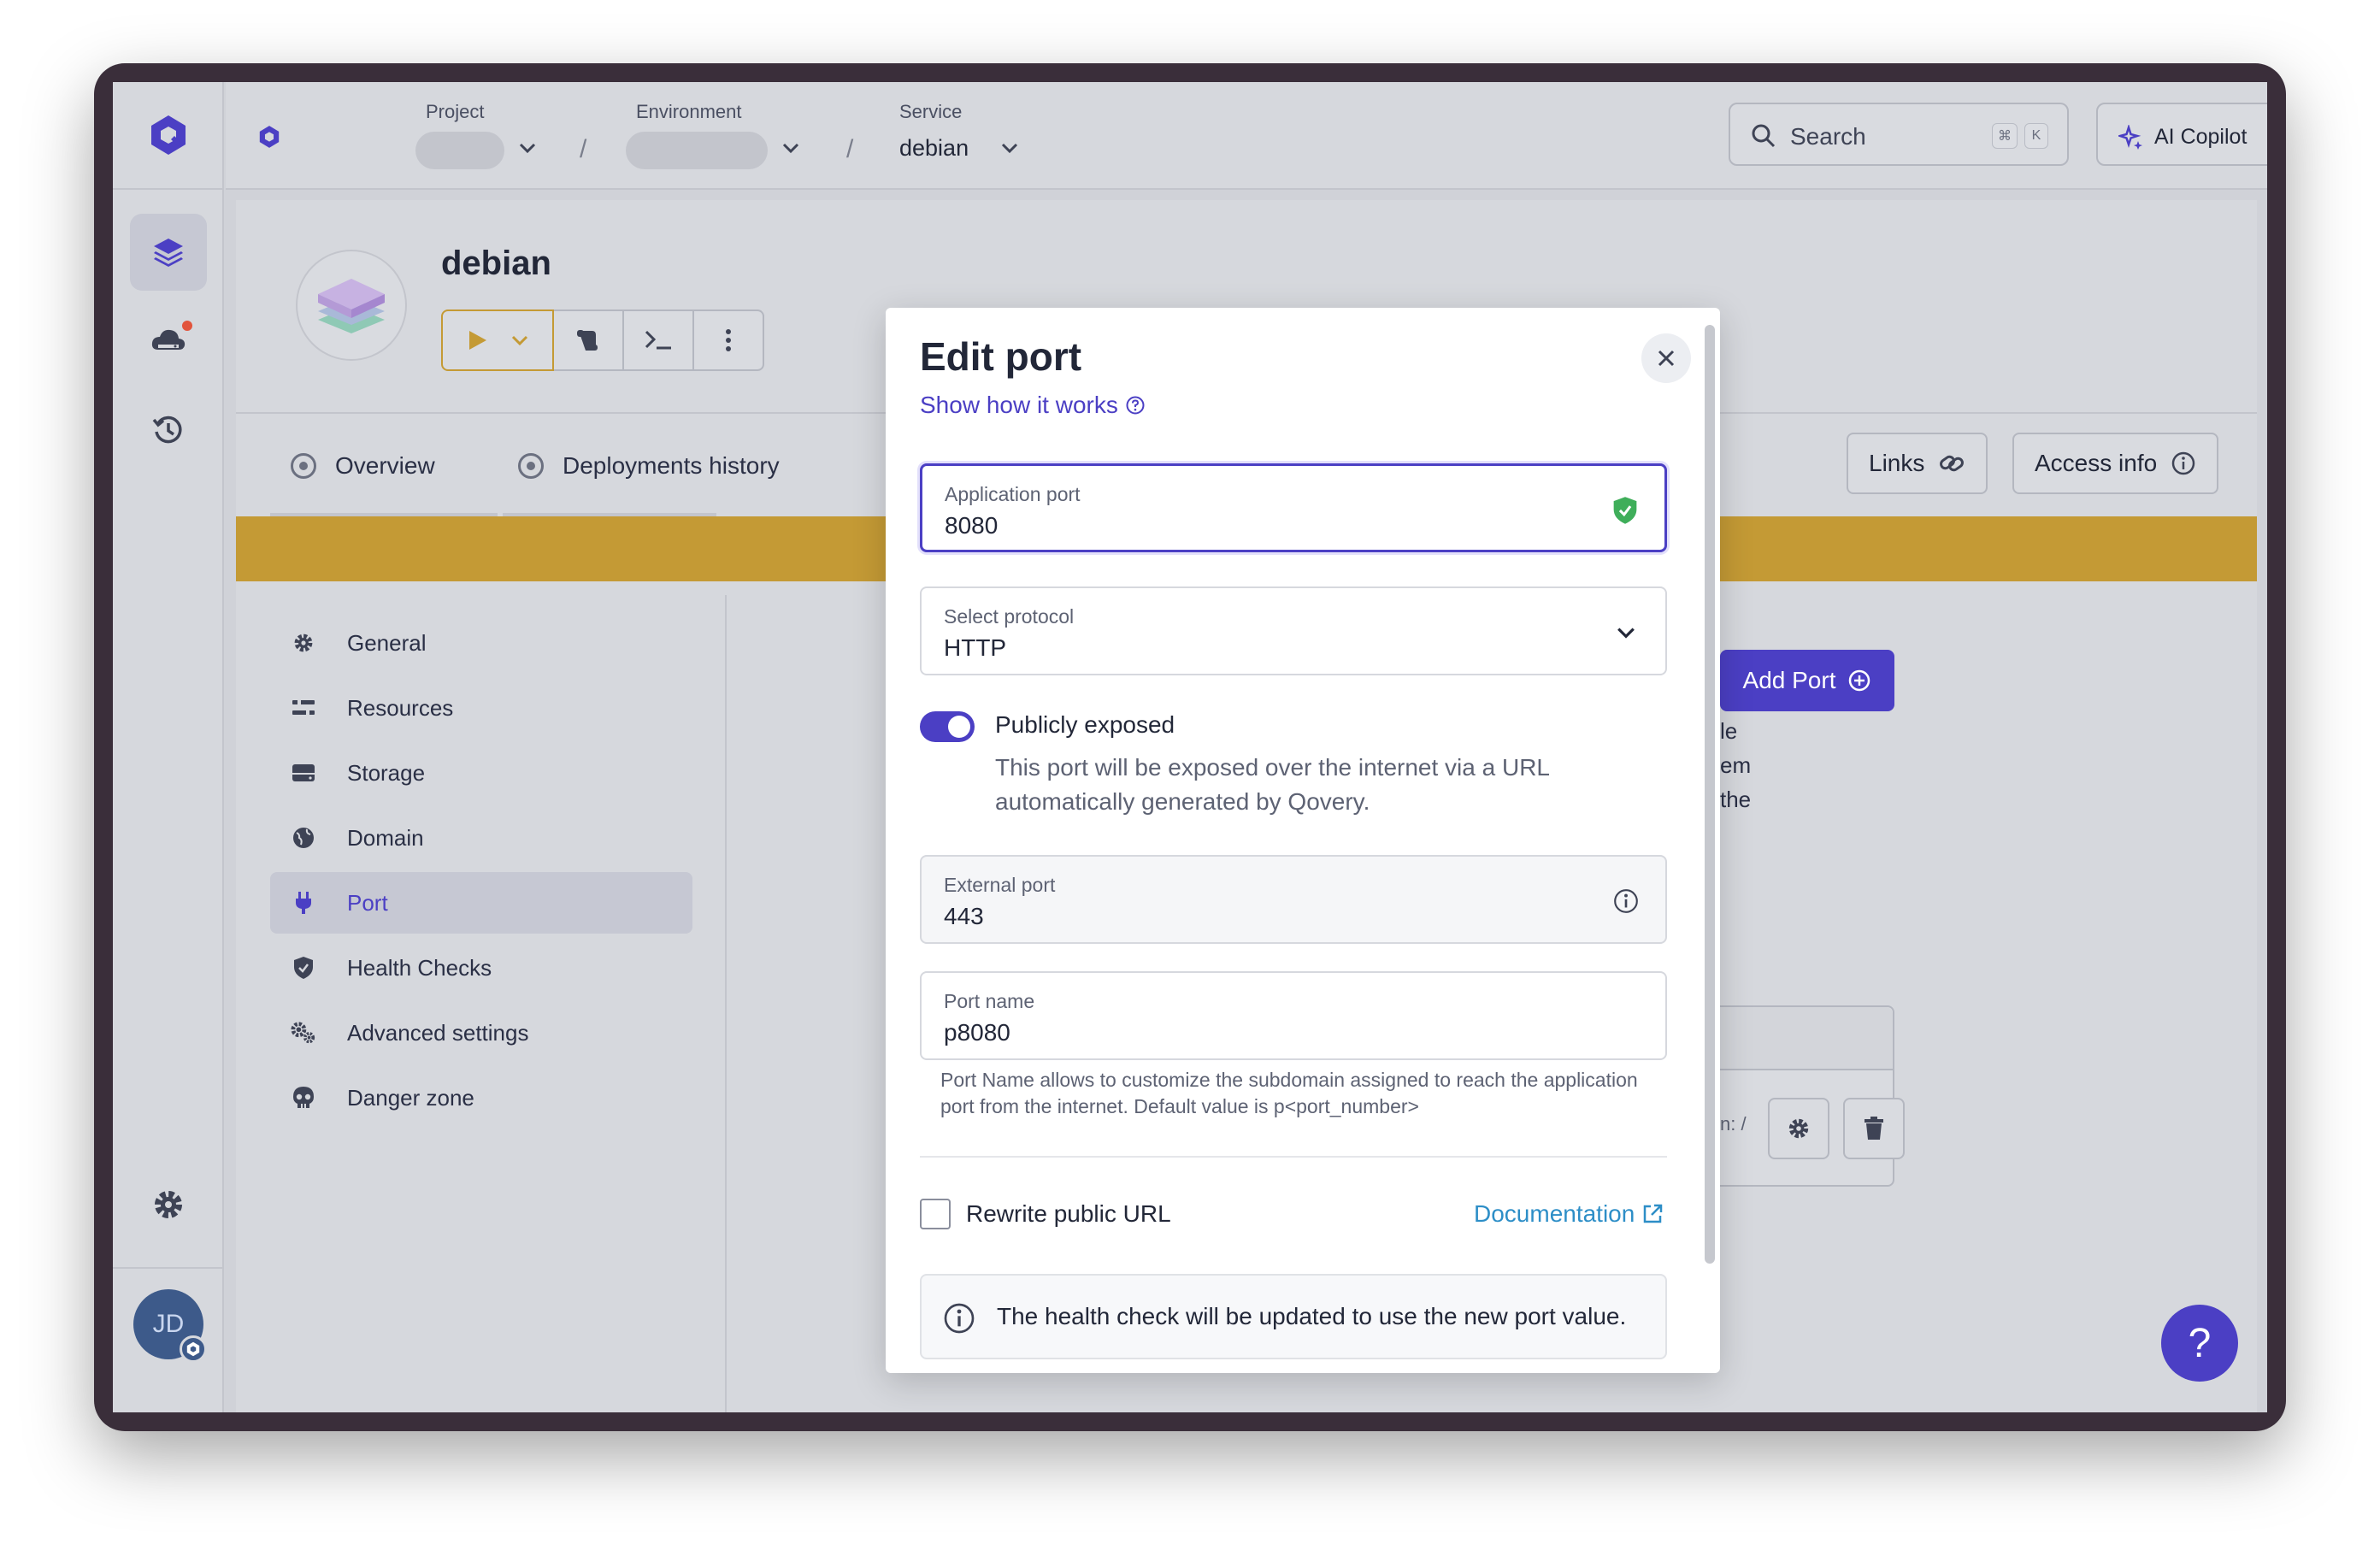 This screenshot has height=1556, width=2380. What do you see at coordinates (1294, 899) in the screenshot?
I see `external-port-field: External port 443` at bounding box center [1294, 899].